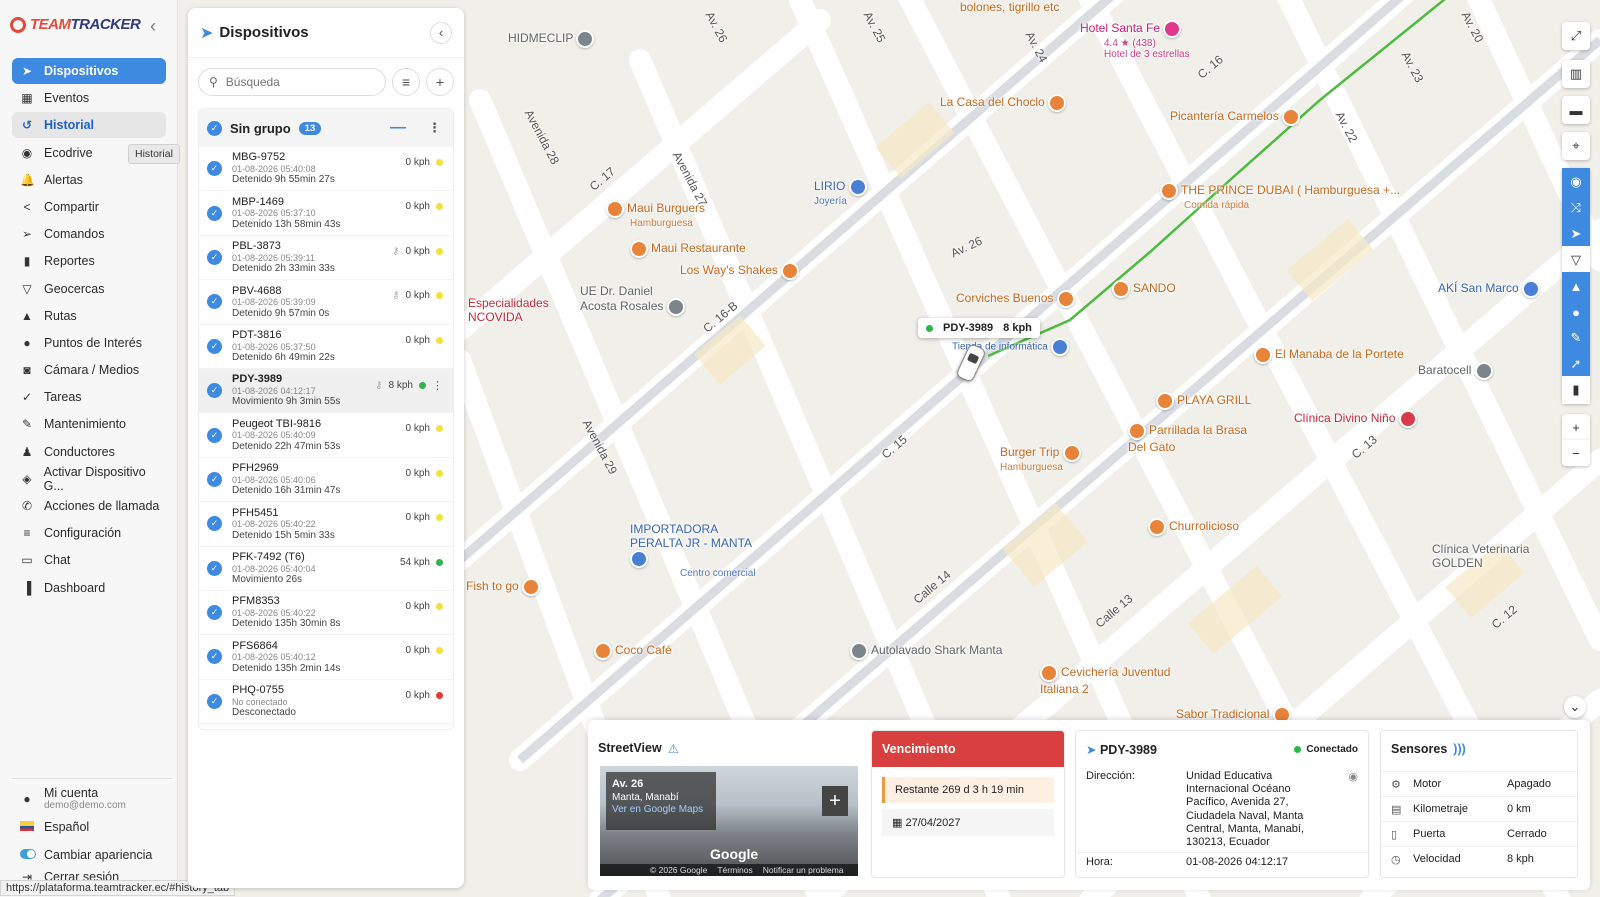 Image resolution: width=1600 pixels, height=897 pixels. What do you see at coordinates (1576, 286) in the screenshot?
I see `layer-road-button: ▲` at bounding box center [1576, 286].